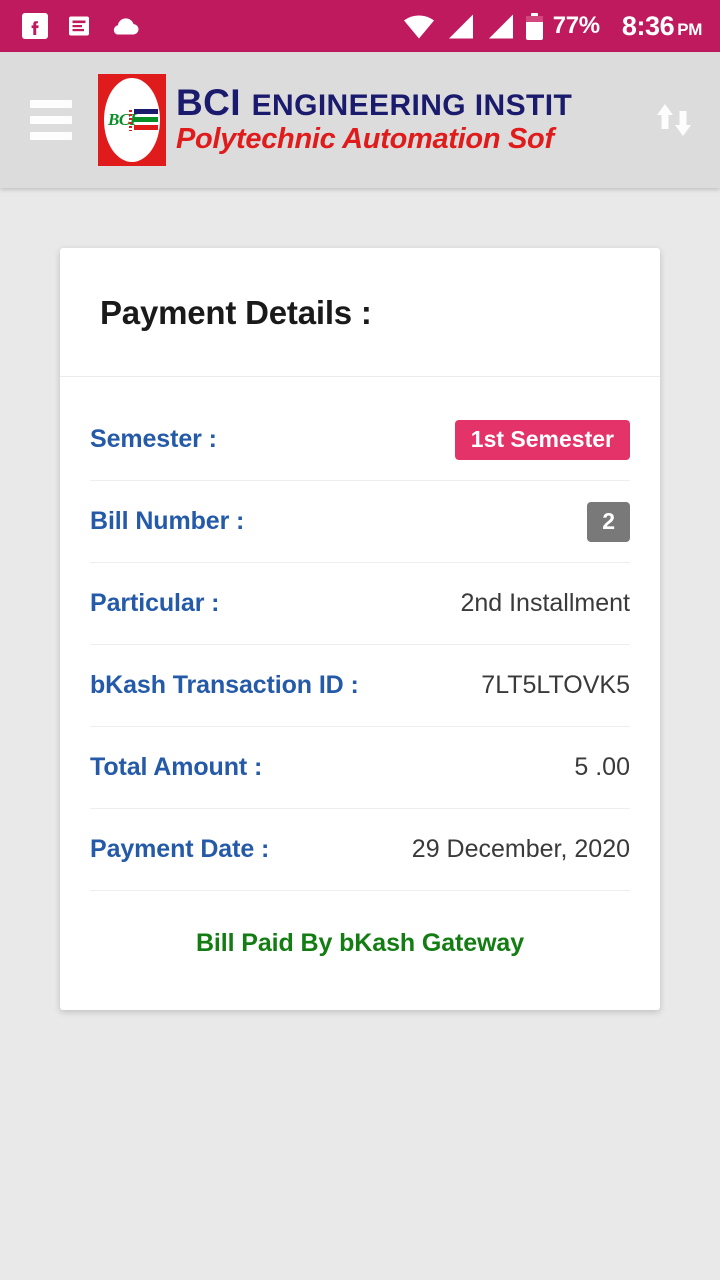 The height and width of the screenshot is (1280, 720). I want to click on bkash-transaction-id-value: 7LT5LTOVK5, so click(555, 685).